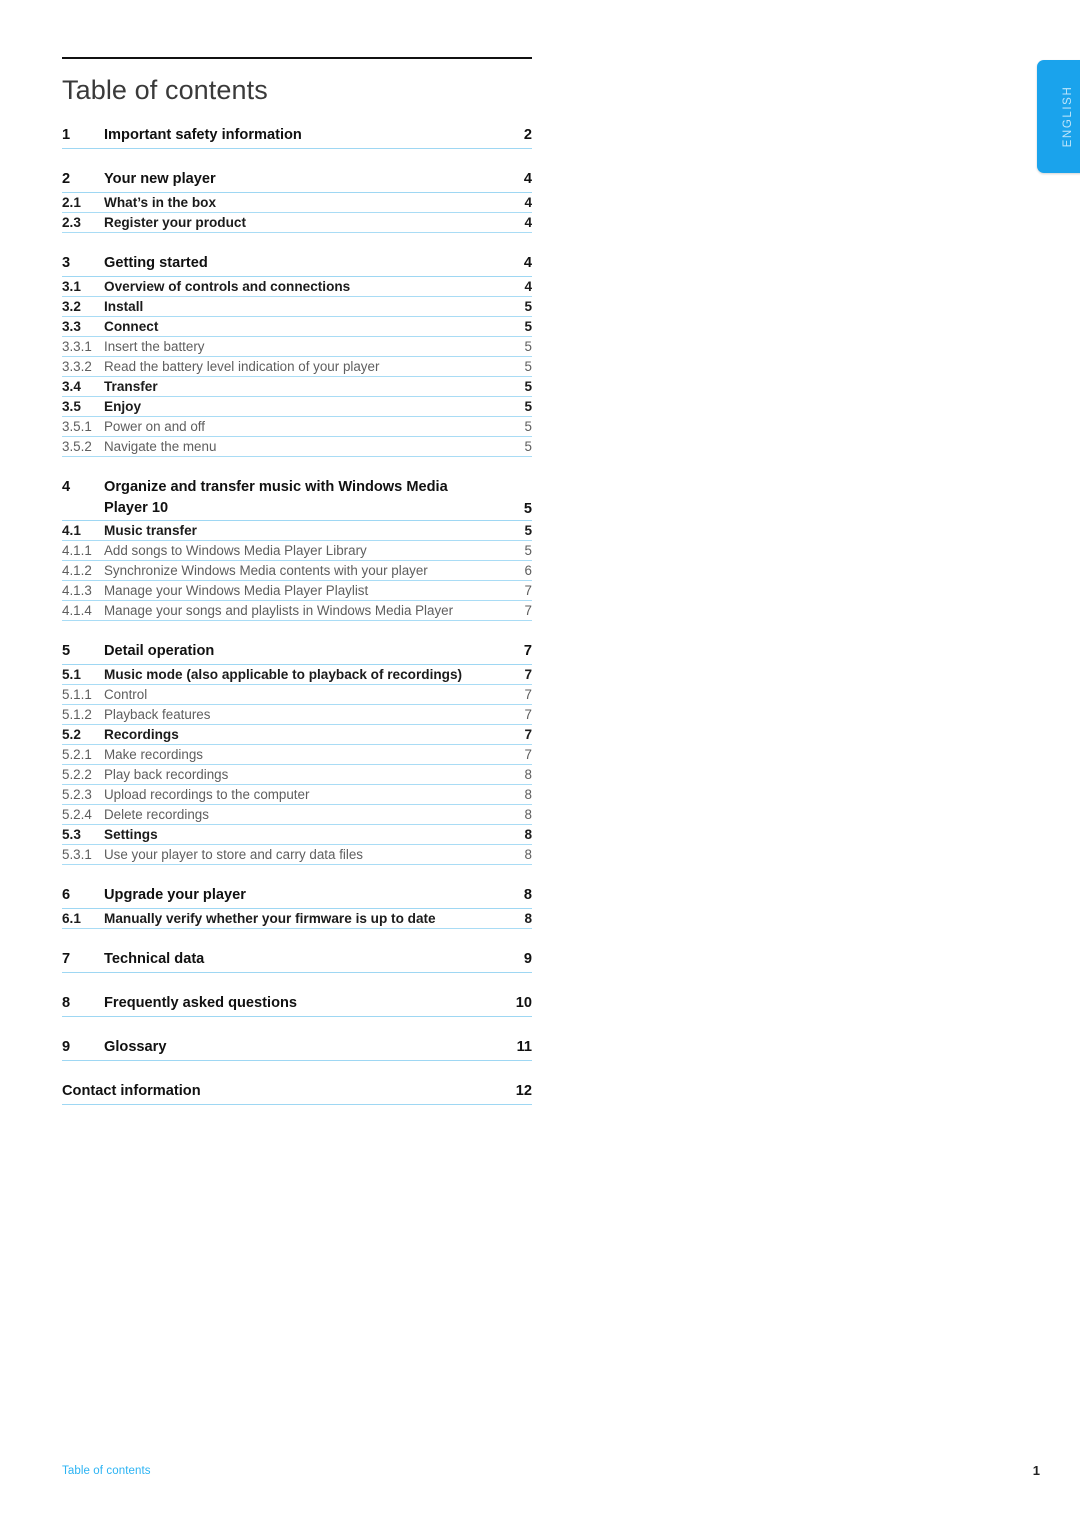  I want to click on toc-entry-title: Important safety information, so click(203, 135).